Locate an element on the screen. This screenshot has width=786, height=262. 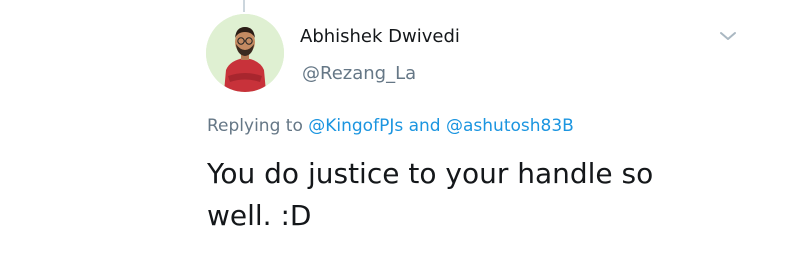
mention-link-kingofpjs: @KingofPJs is located at coordinates (355, 126).